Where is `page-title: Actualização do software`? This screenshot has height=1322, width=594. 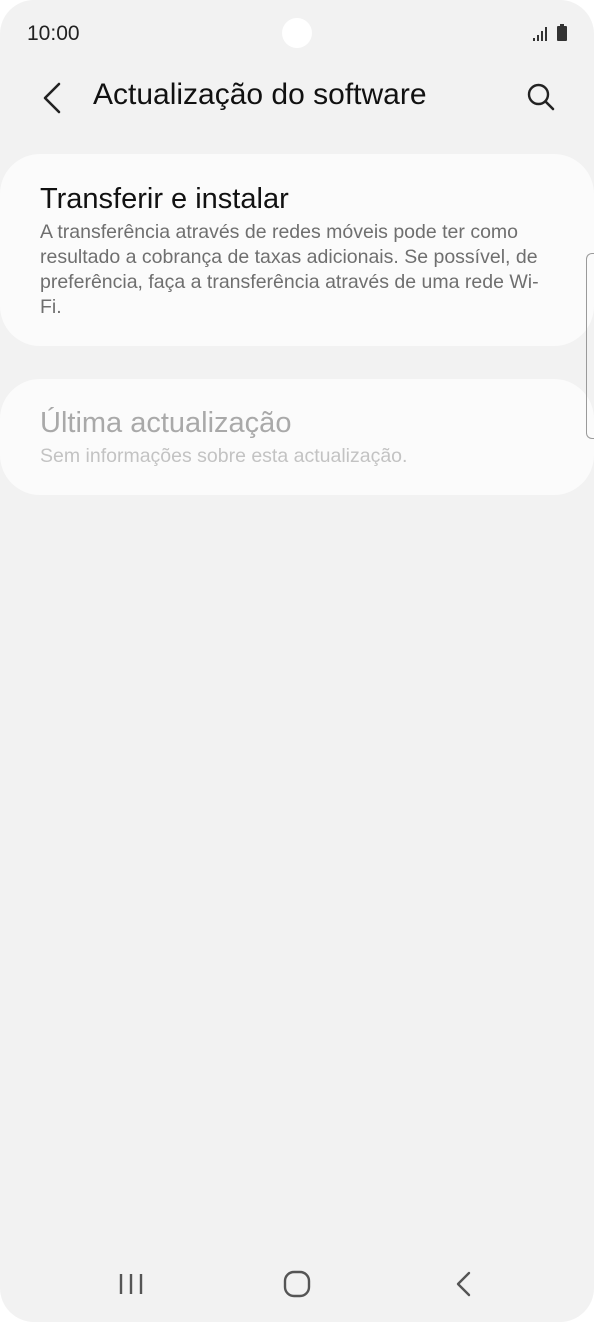 page-title: Actualização do software is located at coordinates (260, 94).